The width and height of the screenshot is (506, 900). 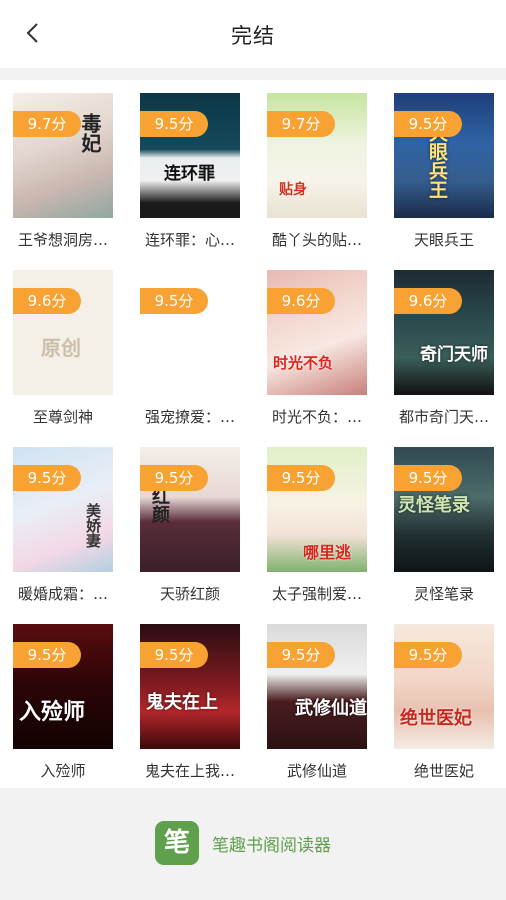 I want to click on footer: 笔 笔趣书阁阅读器, so click(x=253, y=844).